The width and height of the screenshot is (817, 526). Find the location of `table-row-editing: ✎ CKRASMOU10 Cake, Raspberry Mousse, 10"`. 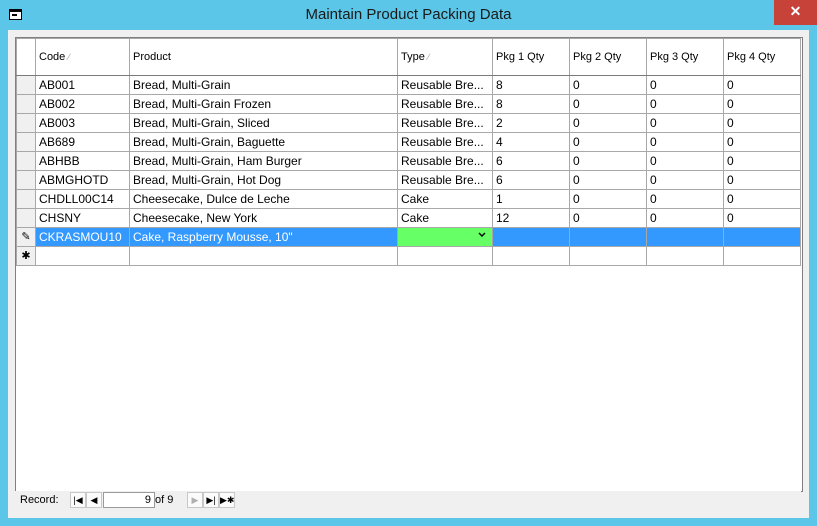

table-row-editing: ✎ CKRASMOU10 Cake, Raspberry Mousse, 10" is located at coordinates (408, 237).